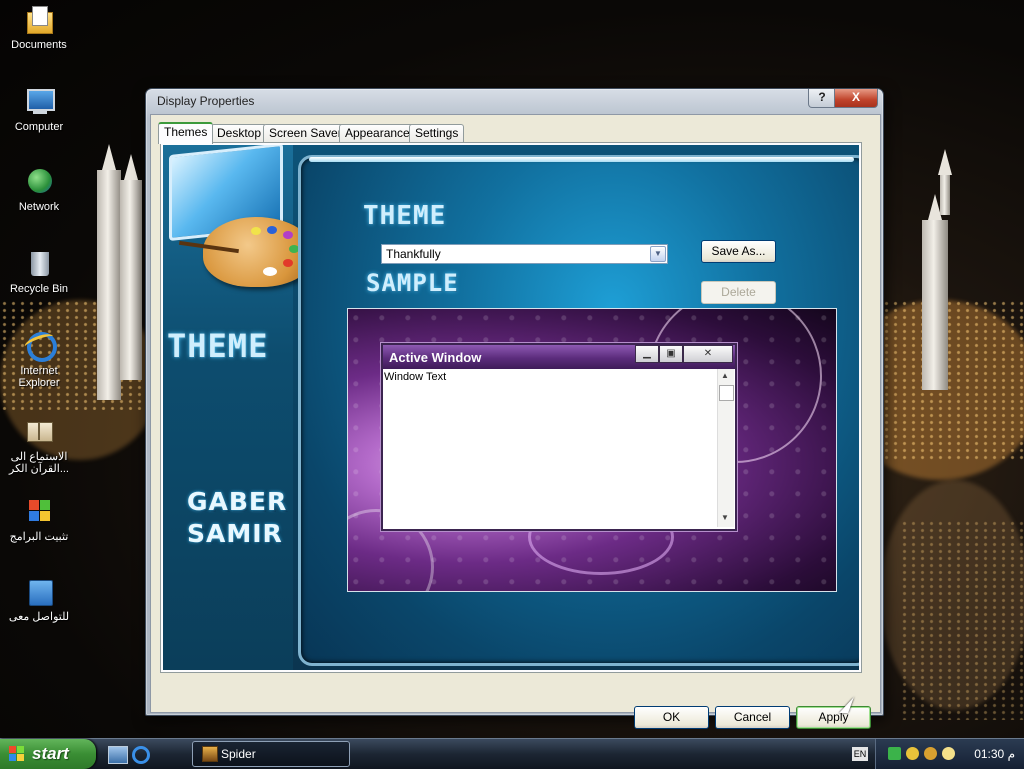  I want to click on scroll-up-icon: ▲, so click(725, 375).